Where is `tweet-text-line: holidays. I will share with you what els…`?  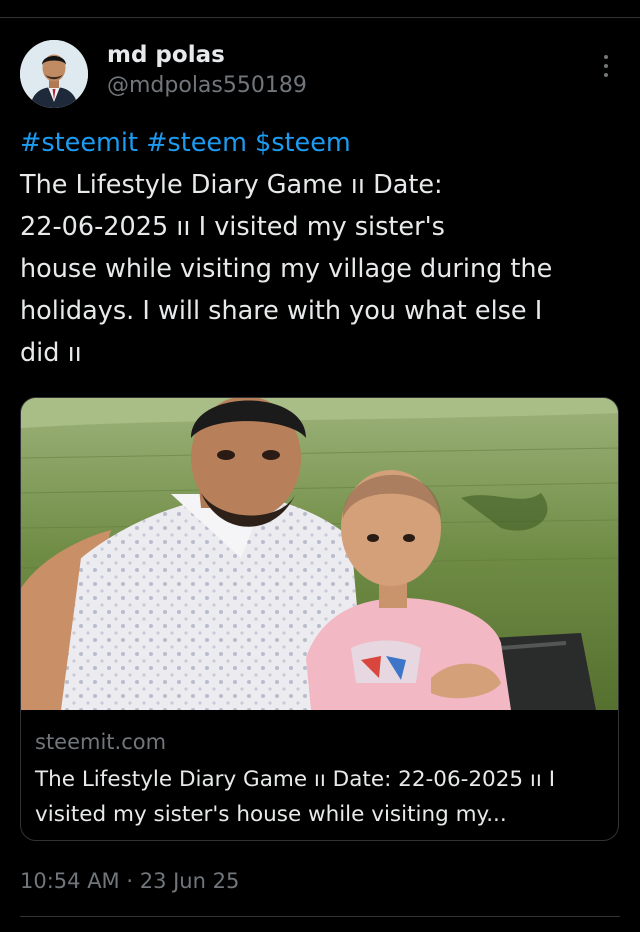 tweet-text-line: holidays. I will share with you what els… is located at coordinates (281, 311).